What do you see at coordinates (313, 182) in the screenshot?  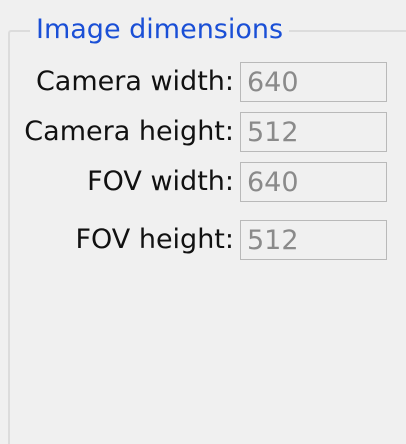 I see `fov-width-field` at bounding box center [313, 182].